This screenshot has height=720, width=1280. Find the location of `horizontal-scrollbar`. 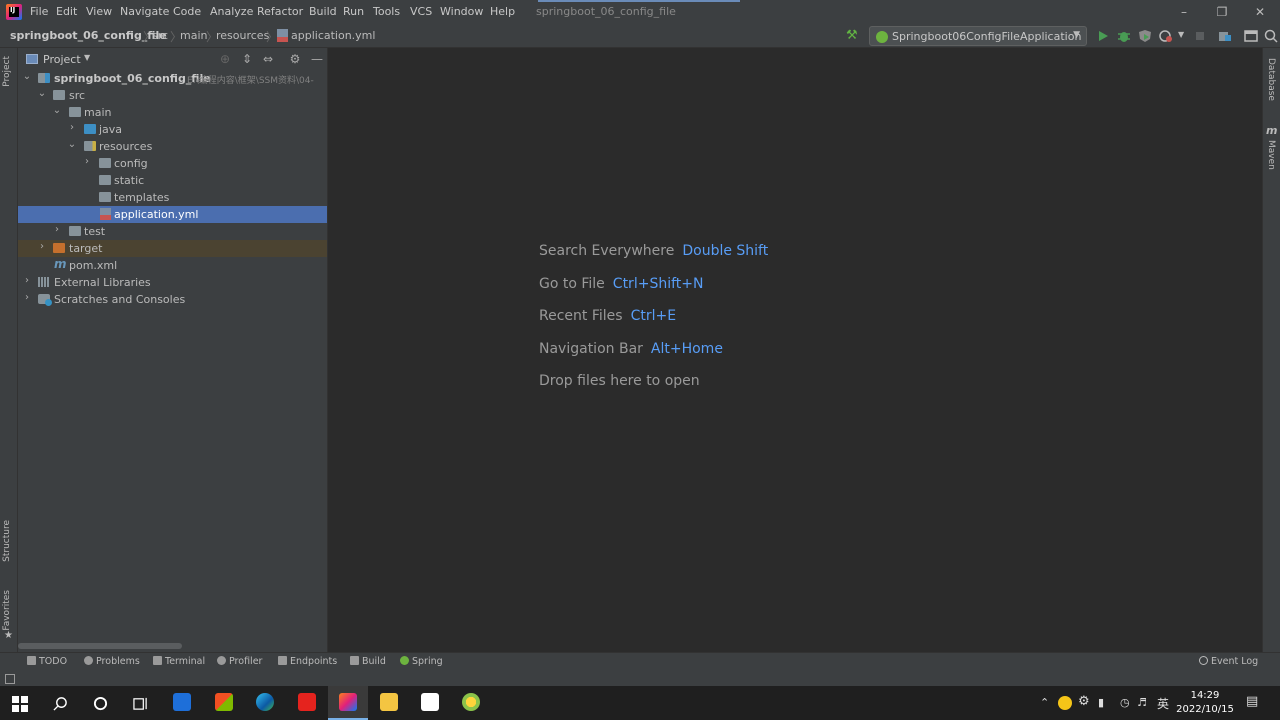

horizontal-scrollbar is located at coordinates (100, 646).